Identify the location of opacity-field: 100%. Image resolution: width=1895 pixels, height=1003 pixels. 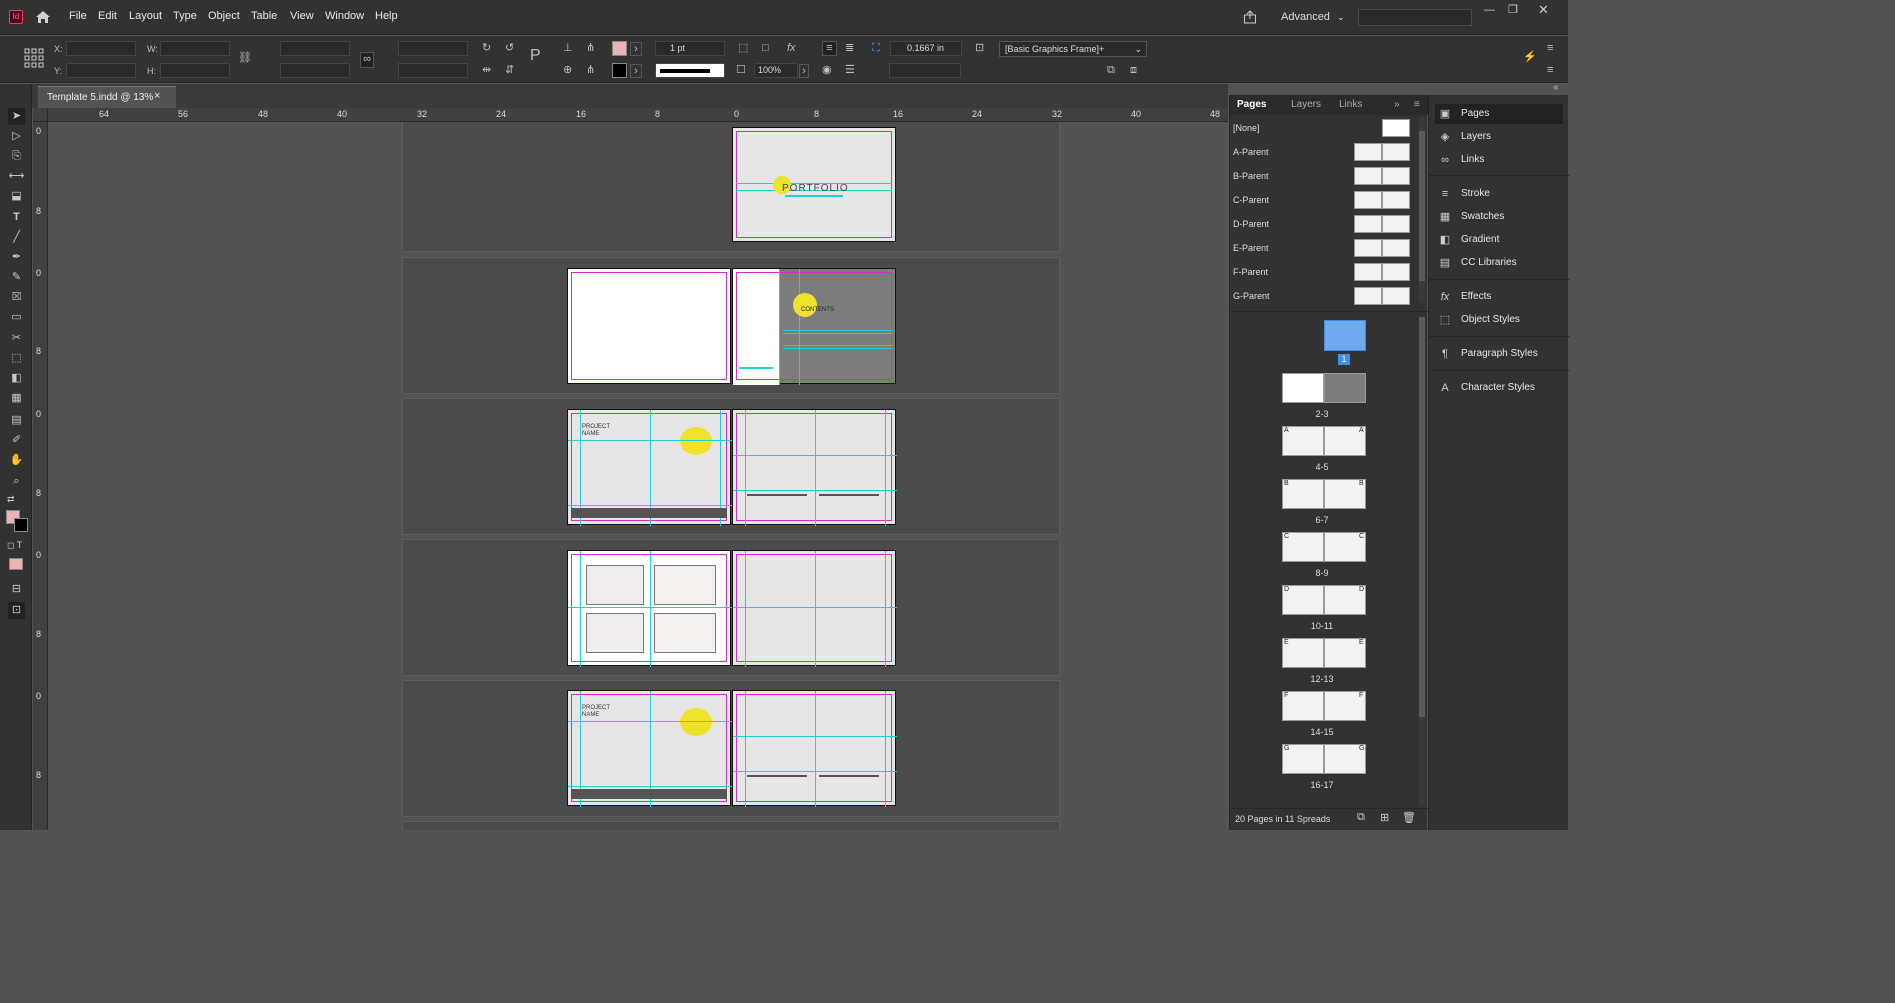
(776, 70).